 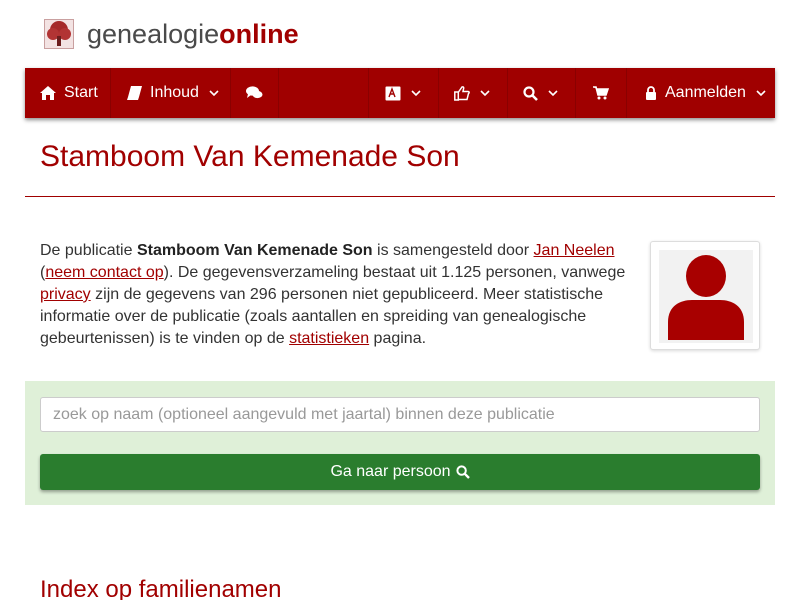 I want to click on thumbs-up-icon, so click(x=462, y=93).